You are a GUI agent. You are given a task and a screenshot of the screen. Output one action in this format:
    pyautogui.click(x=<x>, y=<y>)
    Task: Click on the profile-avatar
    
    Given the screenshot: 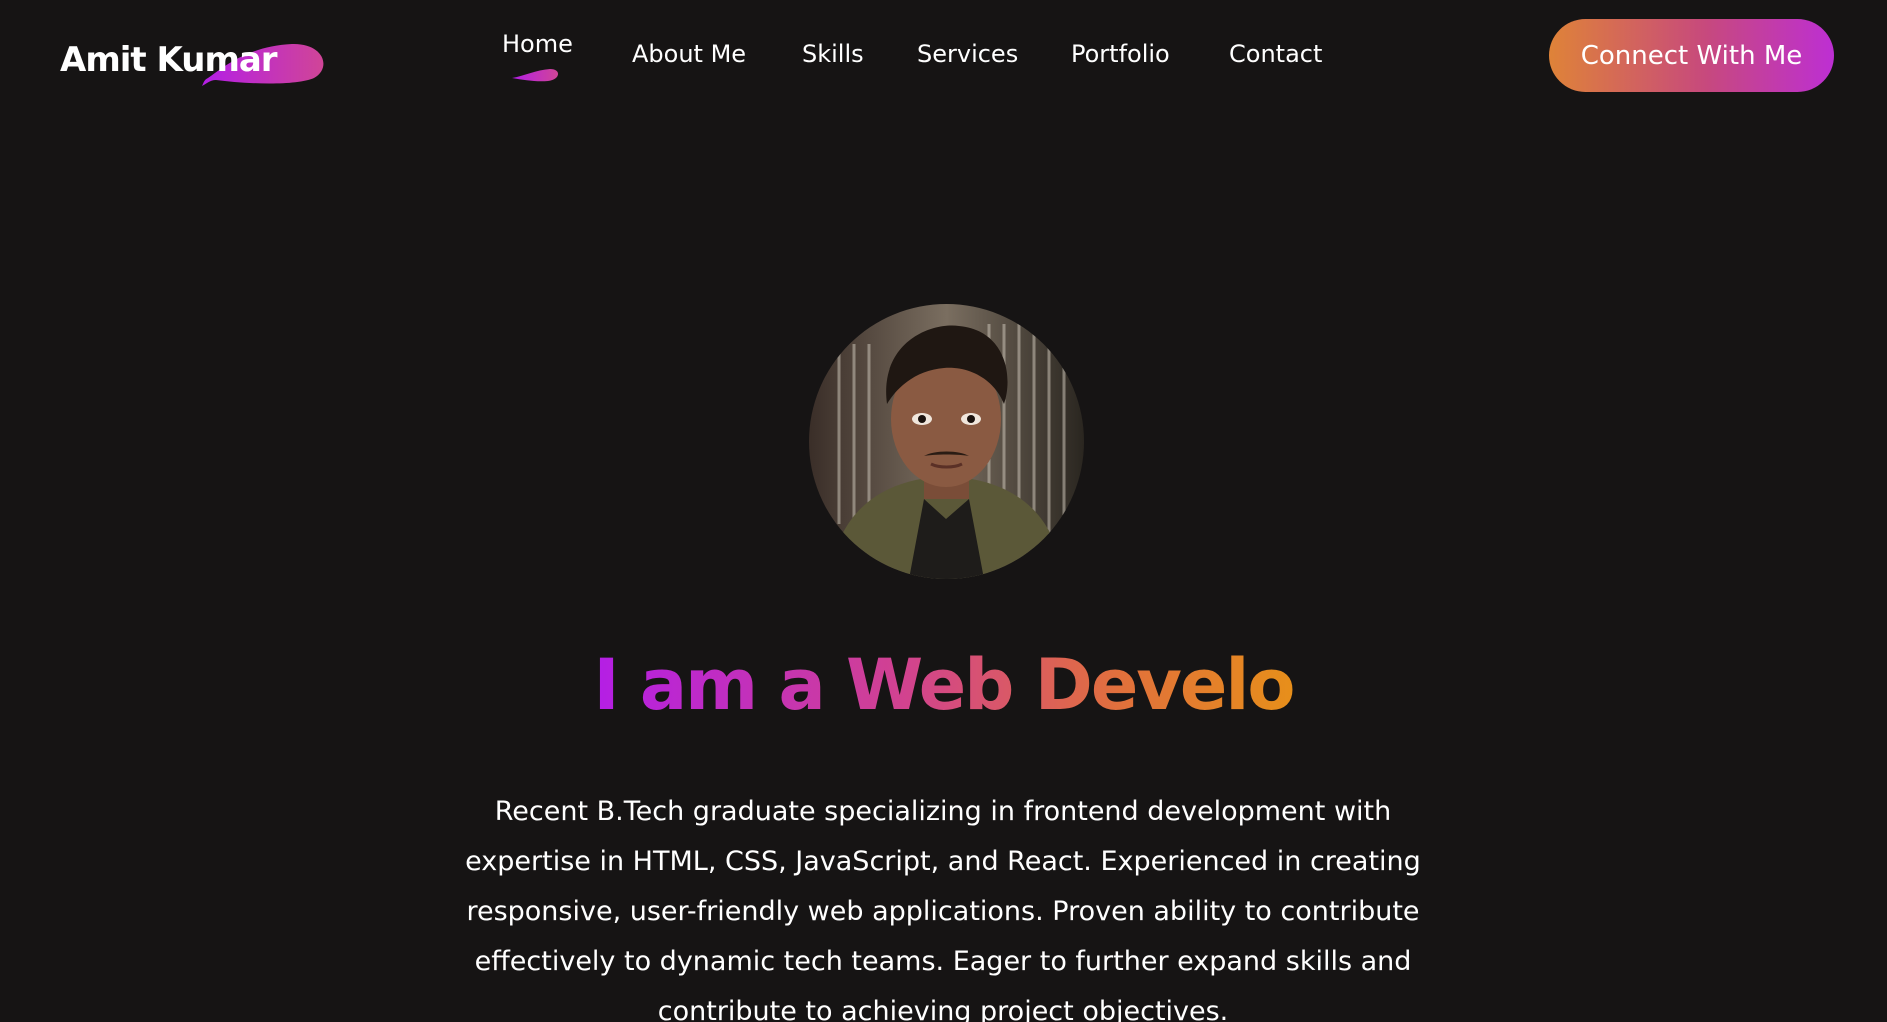 What is the action you would take?
    pyautogui.click(x=946, y=441)
    